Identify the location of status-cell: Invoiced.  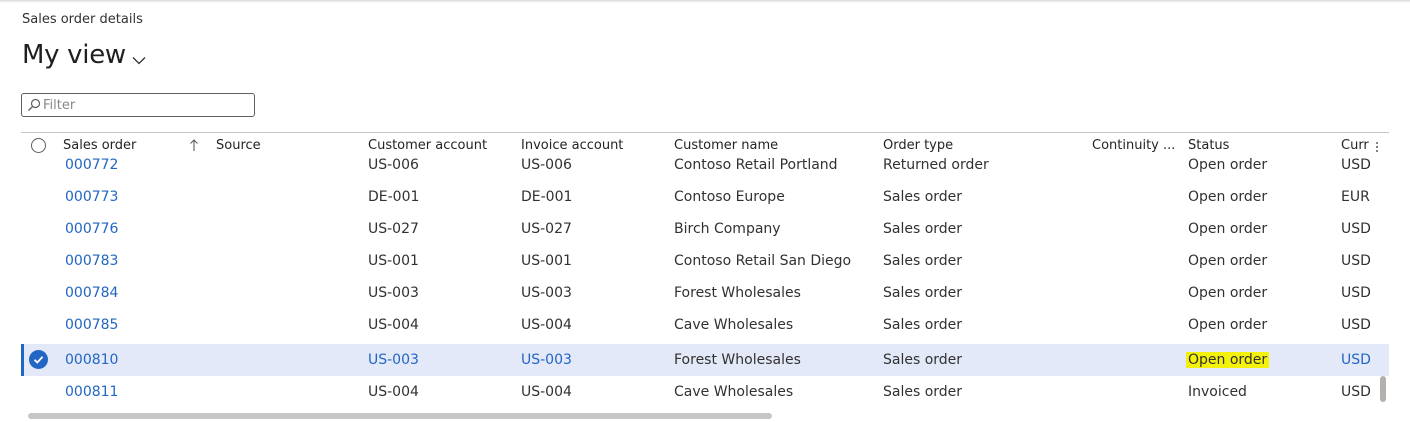
(1217, 392).